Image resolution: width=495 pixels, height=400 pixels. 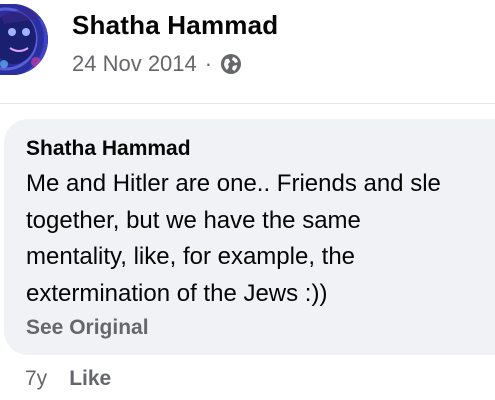 I want to click on post-date: 24 Nov 2014, so click(x=134, y=64).